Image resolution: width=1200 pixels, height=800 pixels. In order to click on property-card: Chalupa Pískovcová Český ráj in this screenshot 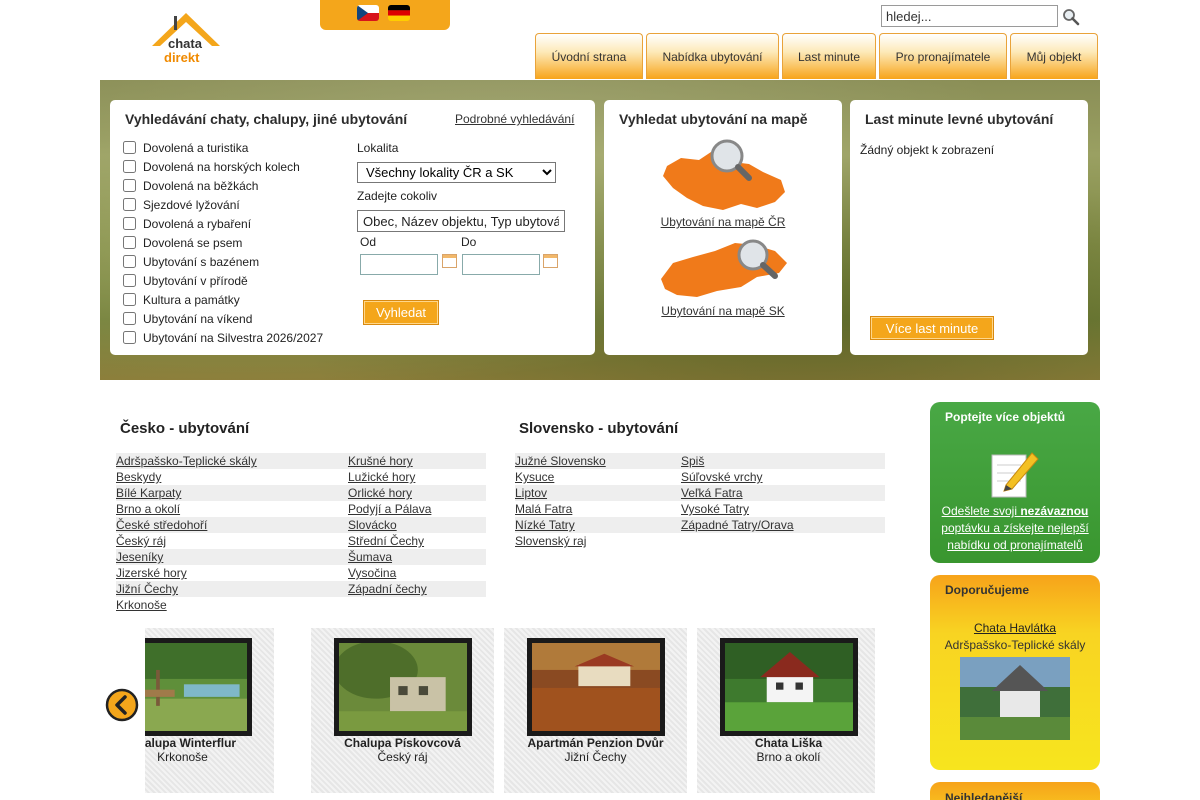, I will do `click(402, 710)`.